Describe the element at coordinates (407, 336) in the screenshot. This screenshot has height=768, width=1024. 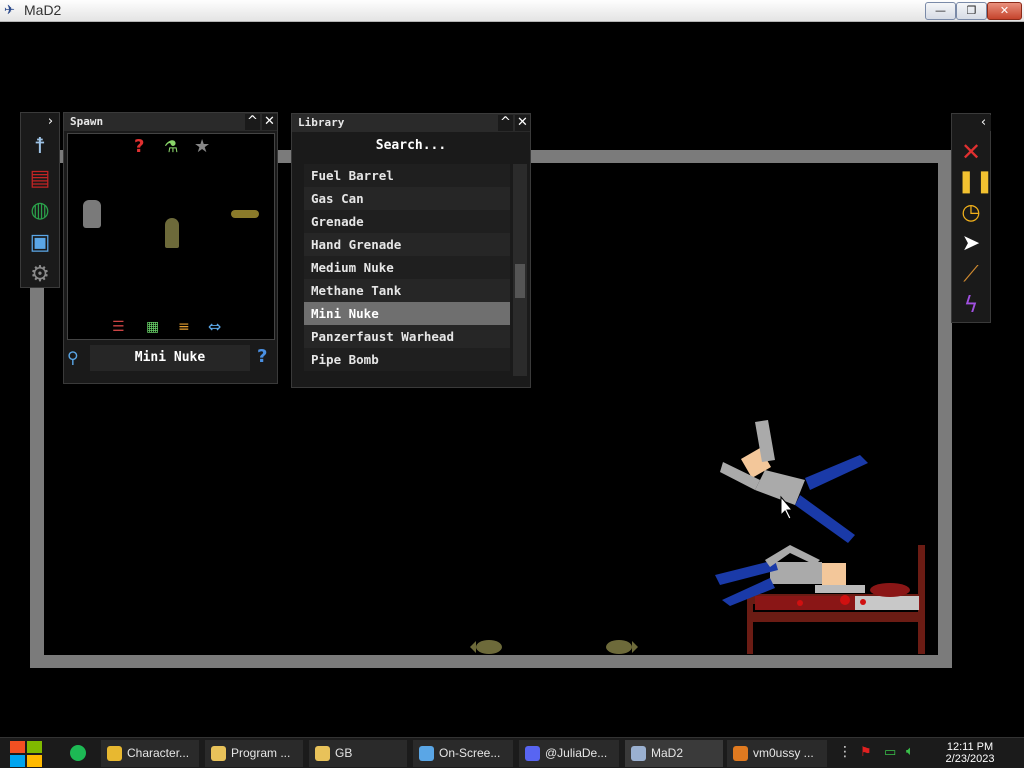
I see `library-item: Panzerfaust Warhead` at that location.